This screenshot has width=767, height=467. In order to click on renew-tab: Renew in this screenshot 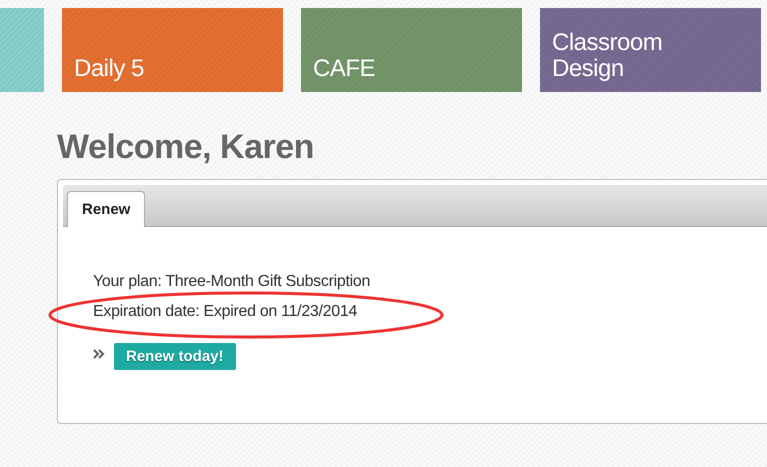, I will do `click(106, 209)`.